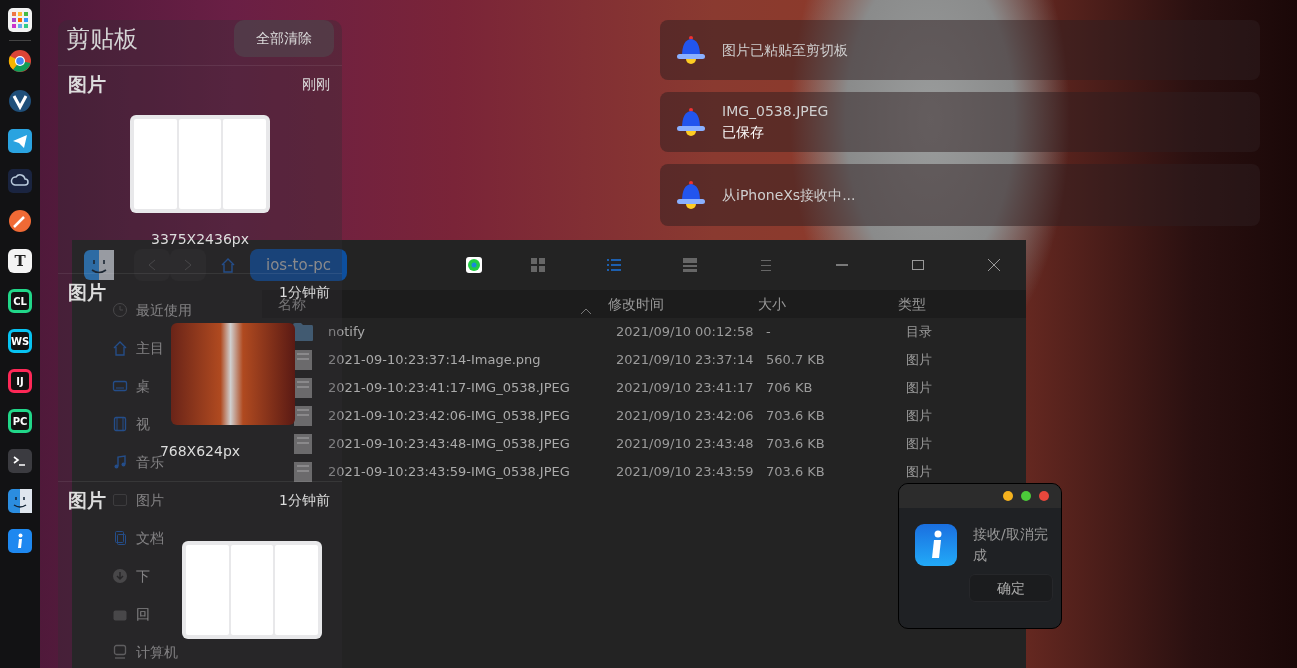 This screenshot has width=1297, height=668. What do you see at coordinates (538, 265) in the screenshot?
I see `grid-icon` at bounding box center [538, 265].